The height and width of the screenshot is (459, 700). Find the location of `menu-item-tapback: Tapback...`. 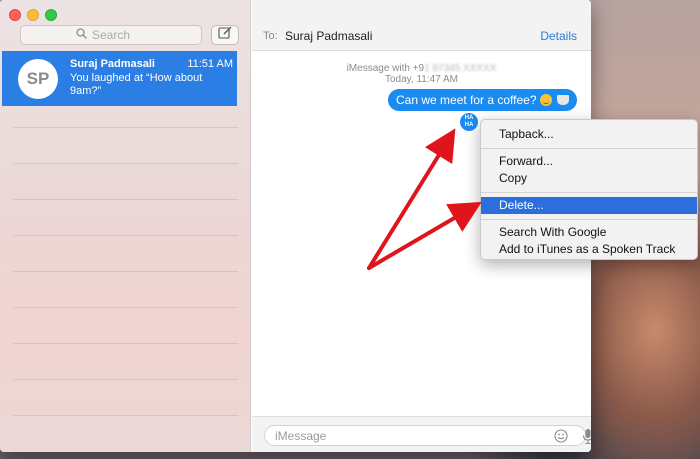

menu-item-tapback: Tapback... is located at coordinates (589, 134).